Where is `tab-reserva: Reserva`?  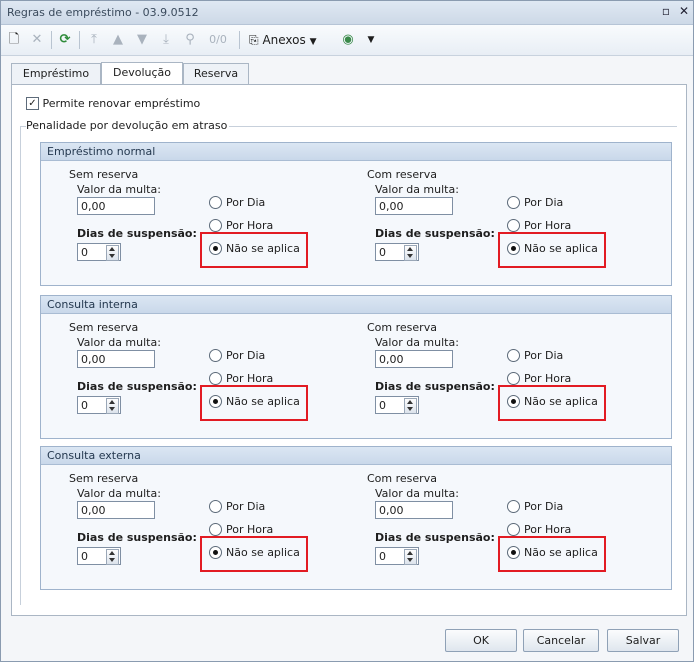
tab-reserva: Reserva is located at coordinates (216, 73).